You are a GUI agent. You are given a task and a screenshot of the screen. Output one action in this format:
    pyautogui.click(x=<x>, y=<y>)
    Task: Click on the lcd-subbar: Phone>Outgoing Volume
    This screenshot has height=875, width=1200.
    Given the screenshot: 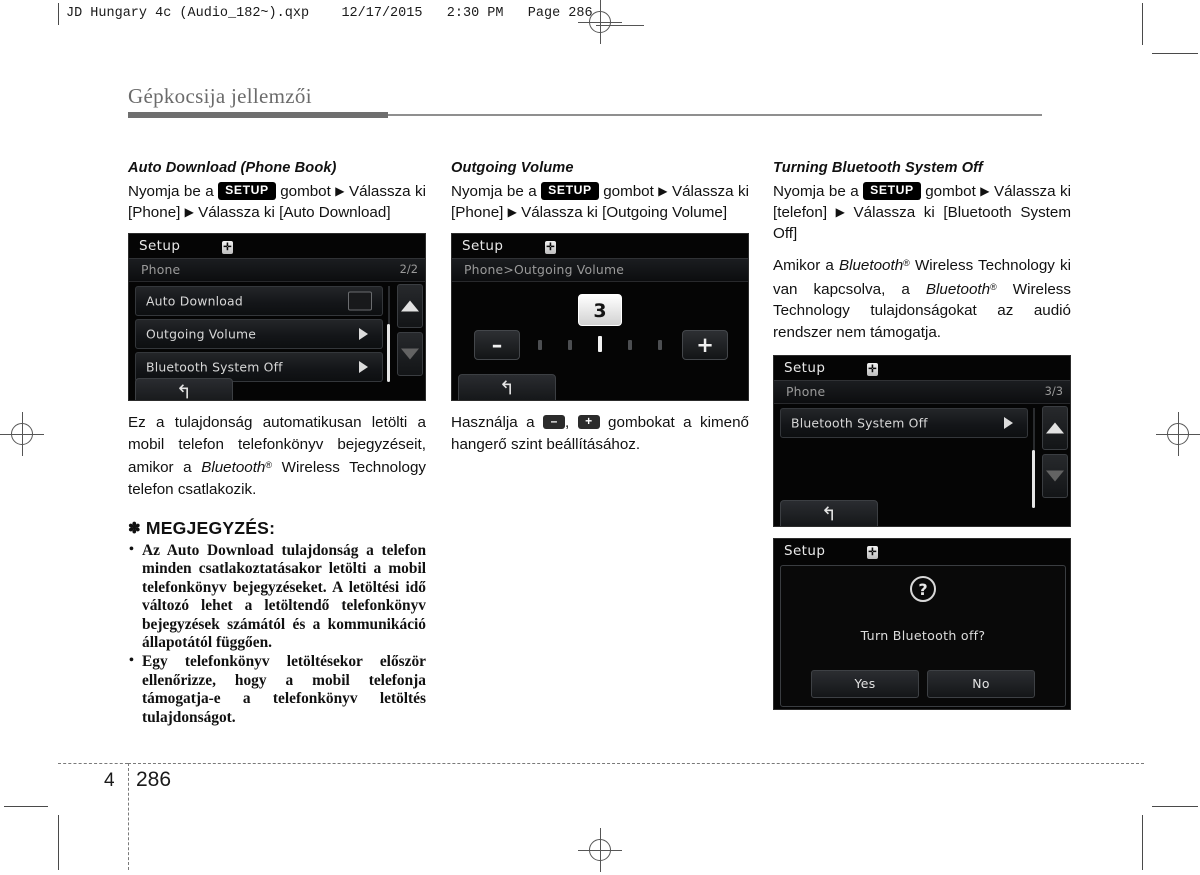 What is the action you would take?
    pyautogui.click(x=600, y=270)
    